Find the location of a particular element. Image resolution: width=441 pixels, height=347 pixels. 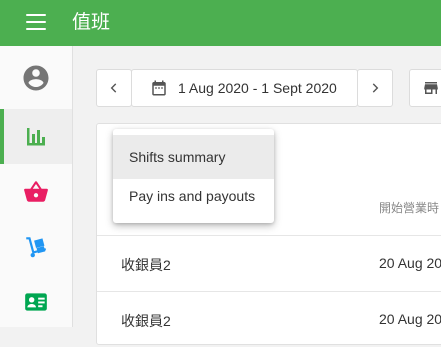

menu-item-shifts-summary: Shifts summary is located at coordinates (193, 157).